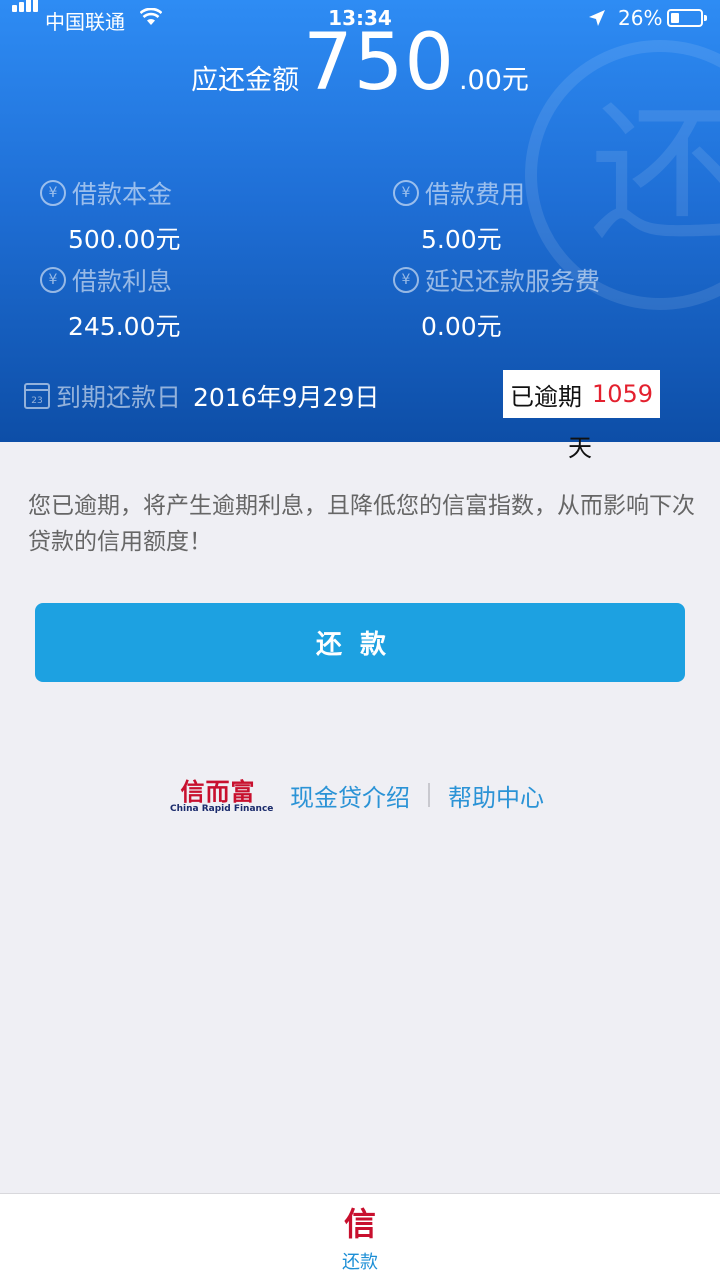 Image resolution: width=720 pixels, height=1281 pixels. Describe the element at coordinates (580, 448) in the screenshot. I see `overdue-unit: 天` at that location.